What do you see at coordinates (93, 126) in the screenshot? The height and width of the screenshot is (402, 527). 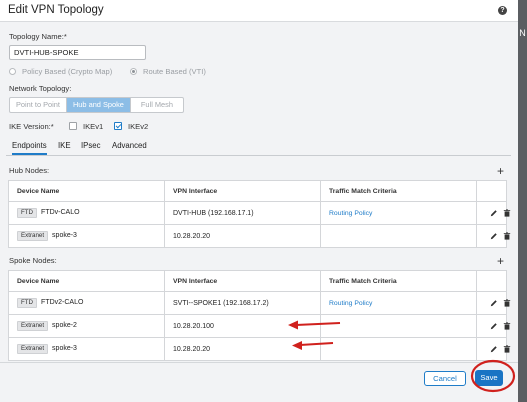 I see `ikev1-label: IKEv1` at bounding box center [93, 126].